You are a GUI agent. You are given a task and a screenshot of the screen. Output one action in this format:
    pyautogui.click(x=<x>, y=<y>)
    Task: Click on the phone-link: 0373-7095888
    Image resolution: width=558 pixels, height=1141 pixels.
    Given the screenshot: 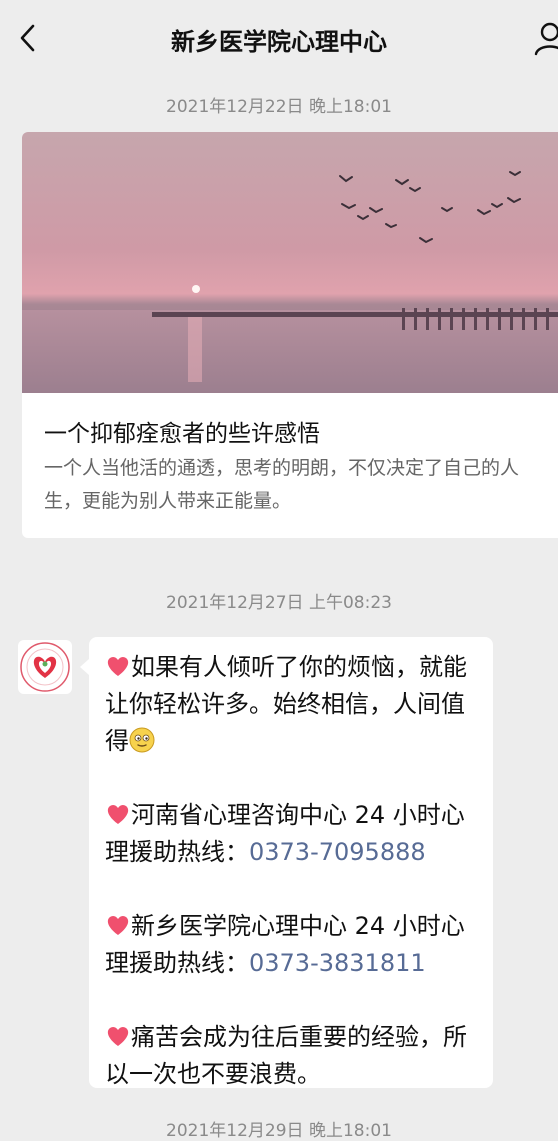 What is the action you would take?
    pyautogui.click(x=337, y=852)
    